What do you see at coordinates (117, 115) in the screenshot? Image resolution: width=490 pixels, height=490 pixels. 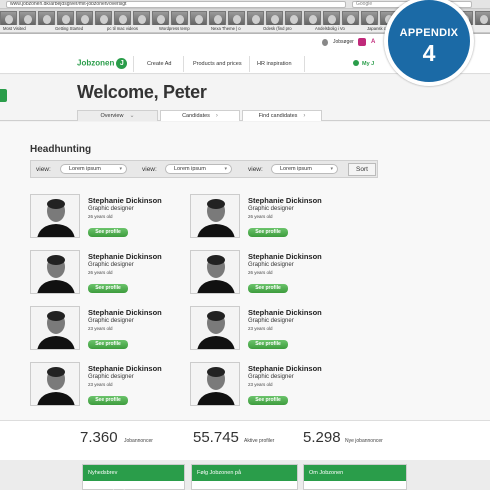 I see `tab-overview: Overview ⌄` at bounding box center [117, 115].